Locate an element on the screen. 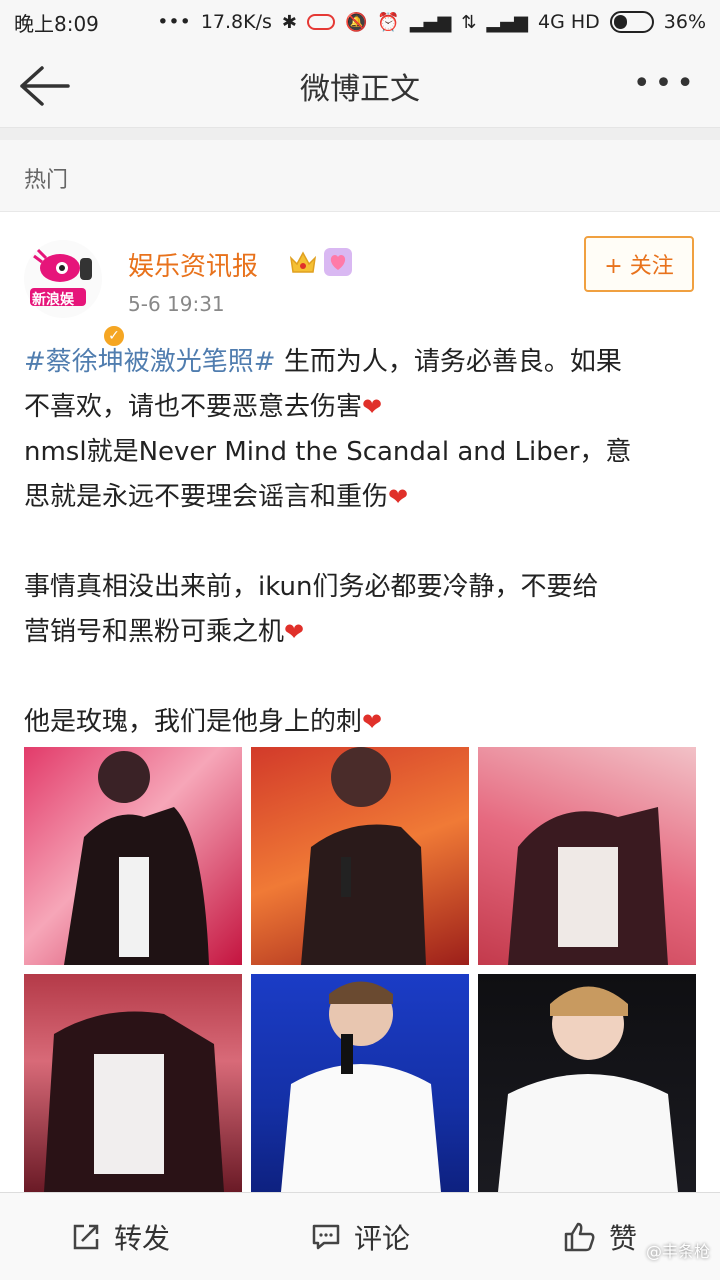  content-text: 生而为人，请务必善良。如果 is located at coordinates (448, 362).